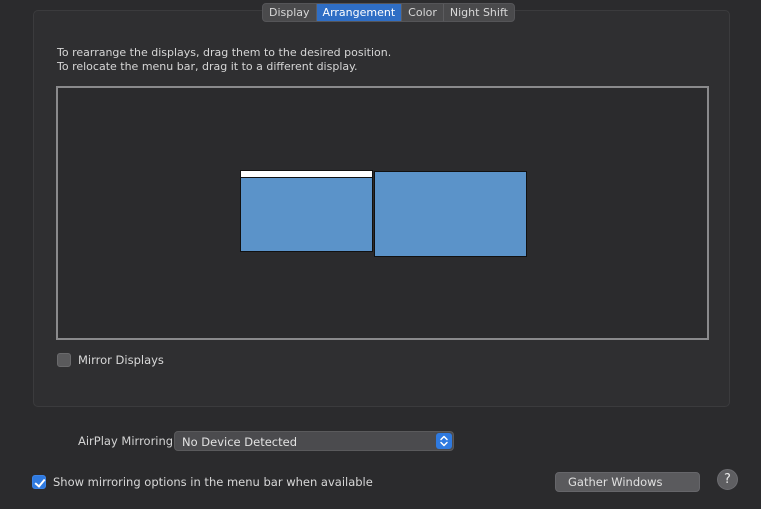  Describe the element at coordinates (306, 174) in the screenshot. I see `menu-bar-handle` at that location.